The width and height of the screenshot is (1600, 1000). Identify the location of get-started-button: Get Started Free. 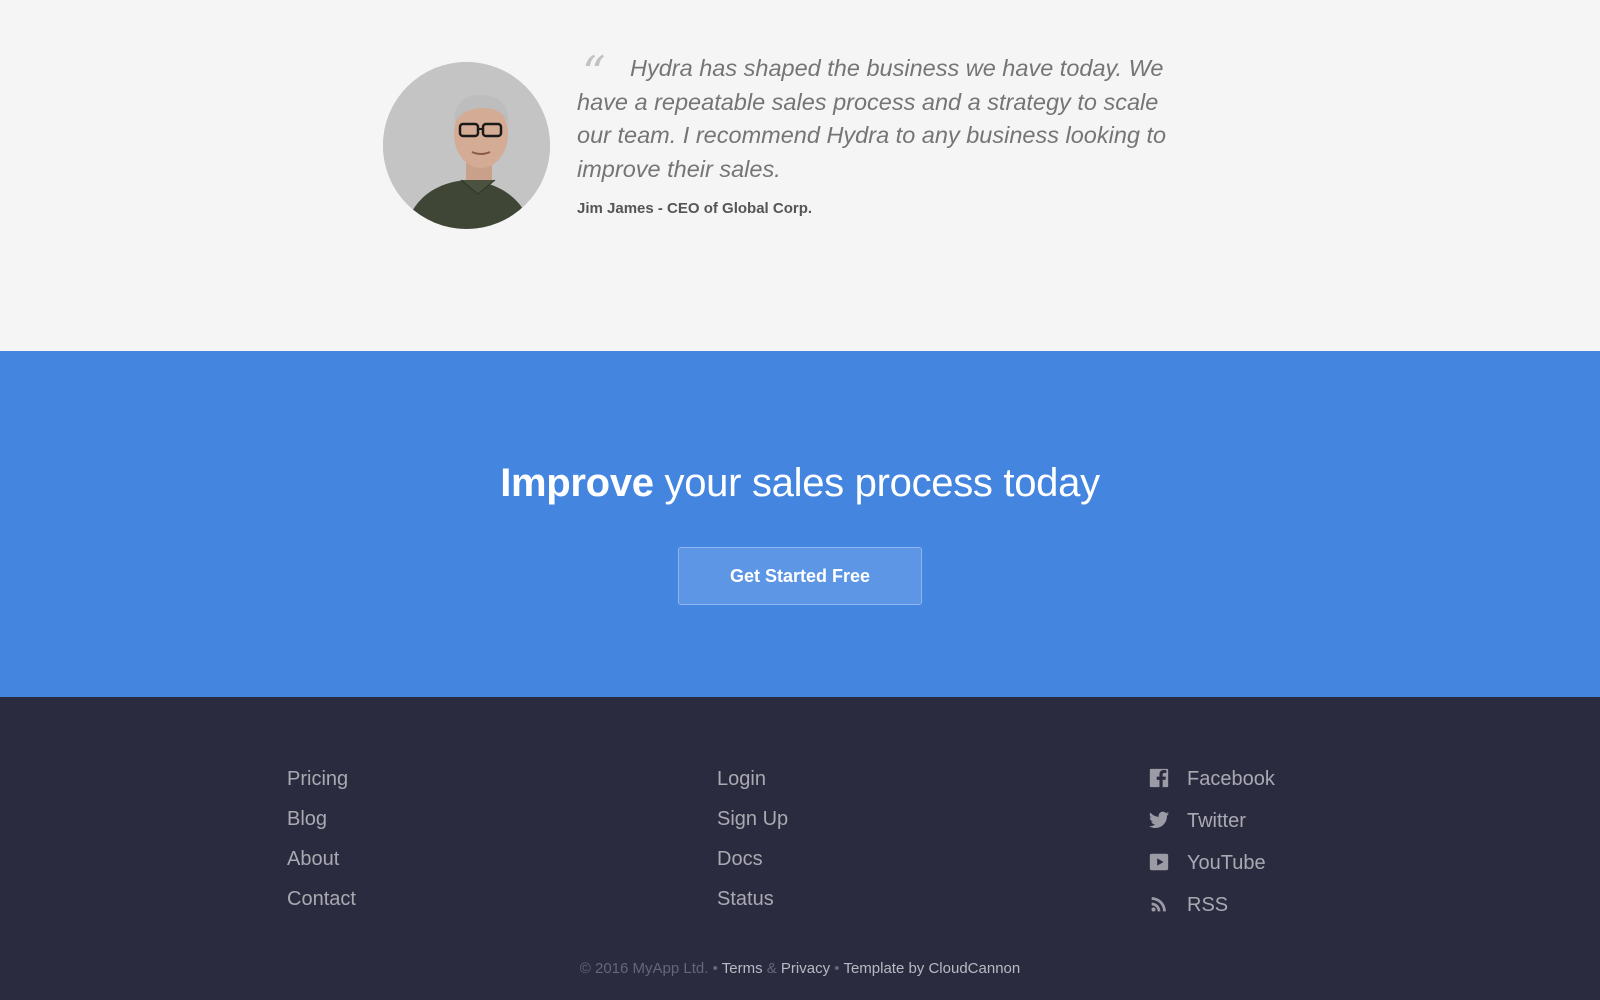
(800, 576).